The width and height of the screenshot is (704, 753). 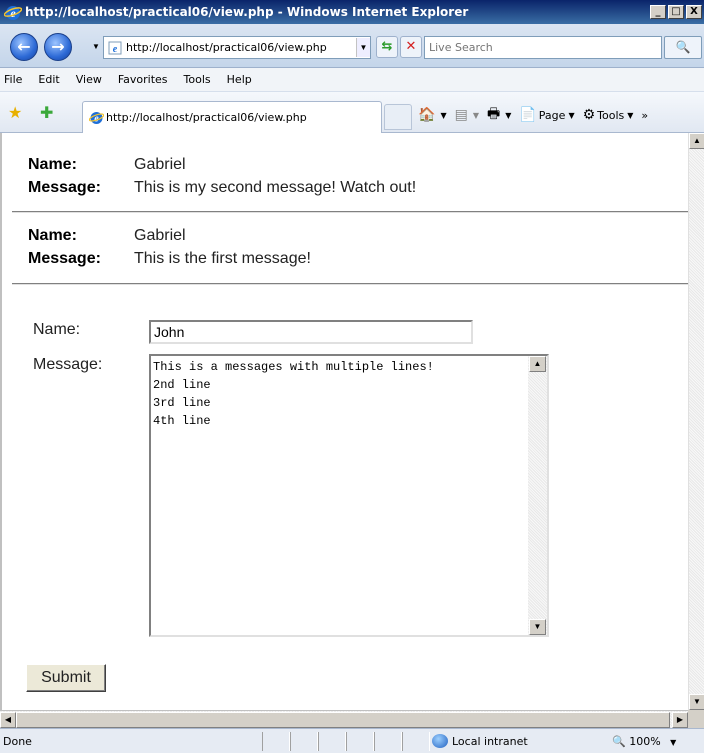 What do you see at coordinates (537, 364) in the screenshot?
I see `textarea-scroll-up-icon: ▲` at bounding box center [537, 364].